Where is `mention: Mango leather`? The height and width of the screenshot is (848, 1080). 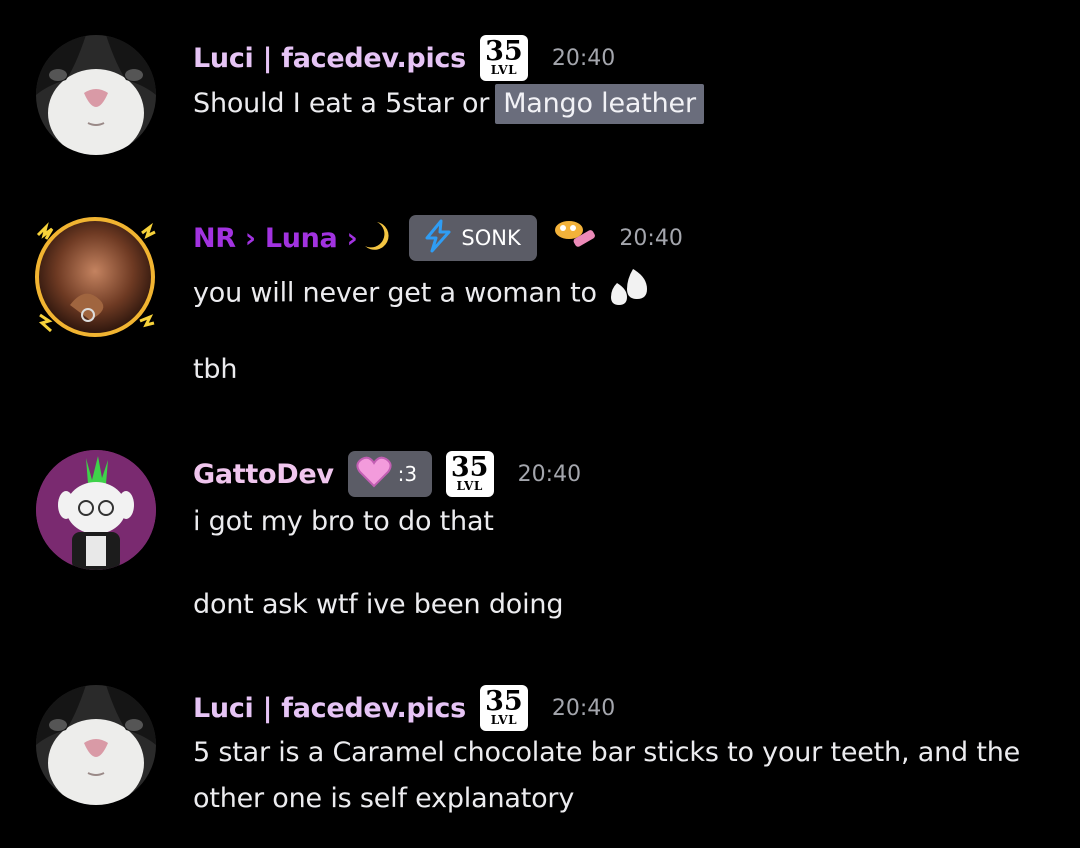 mention: Mango leather is located at coordinates (599, 104).